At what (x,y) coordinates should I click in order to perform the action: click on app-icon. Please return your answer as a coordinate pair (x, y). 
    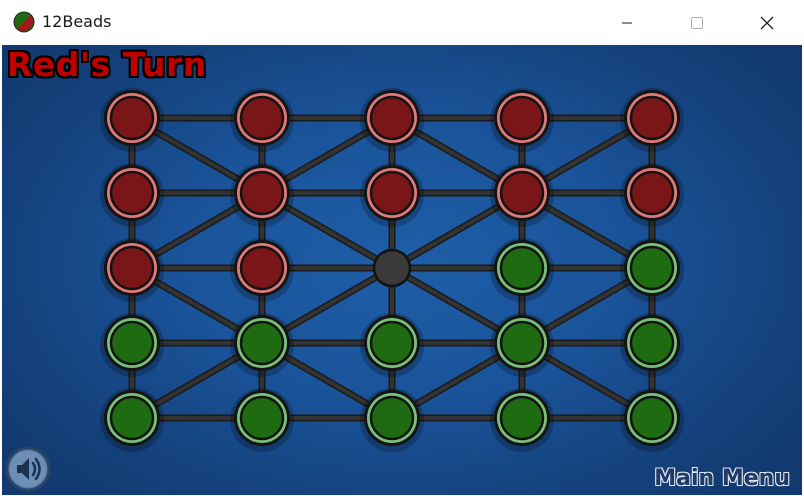
    Looking at the image, I should click on (24, 22).